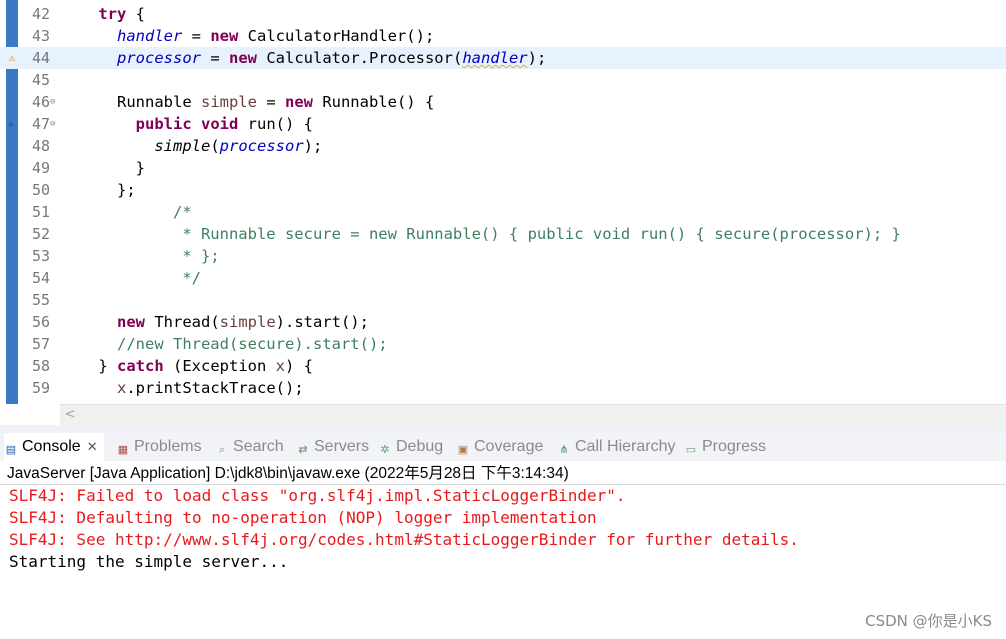  What do you see at coordinates (92, 446) in the screenshot?
I see `close-icon: ✕` at bounding box center [92, 446].